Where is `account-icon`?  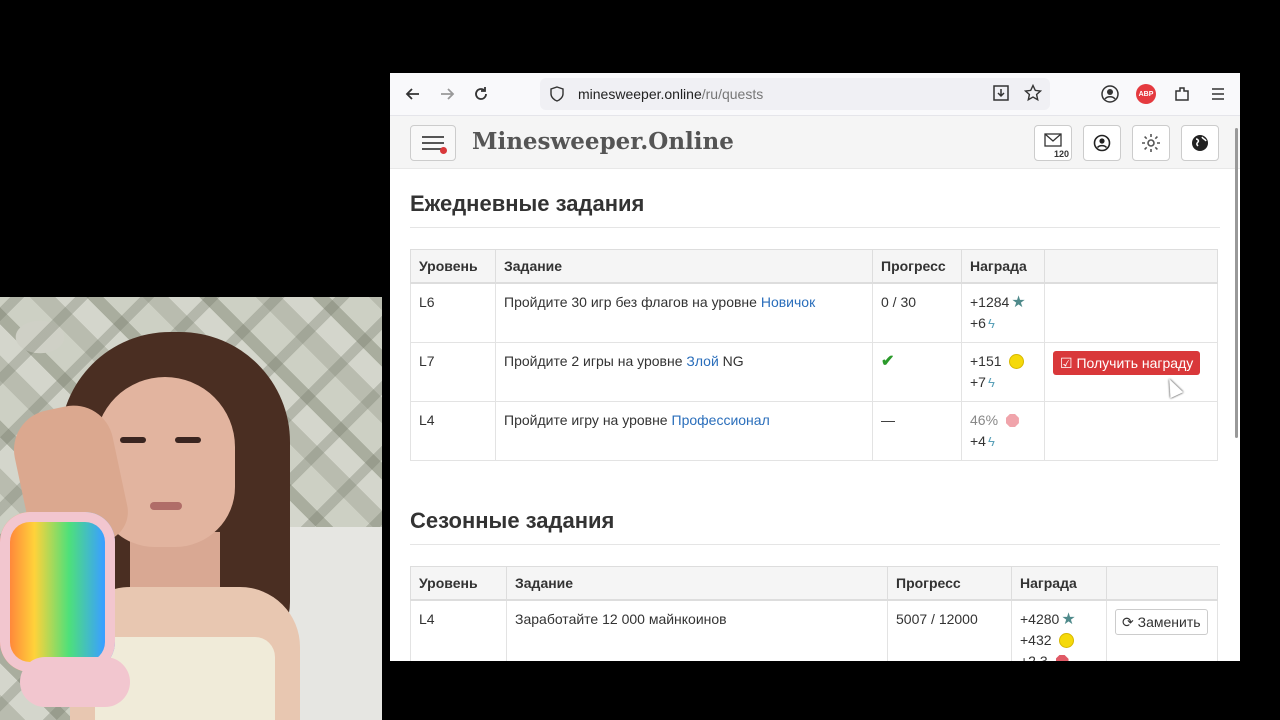
account-icon is located at coordinates (1110, 94).